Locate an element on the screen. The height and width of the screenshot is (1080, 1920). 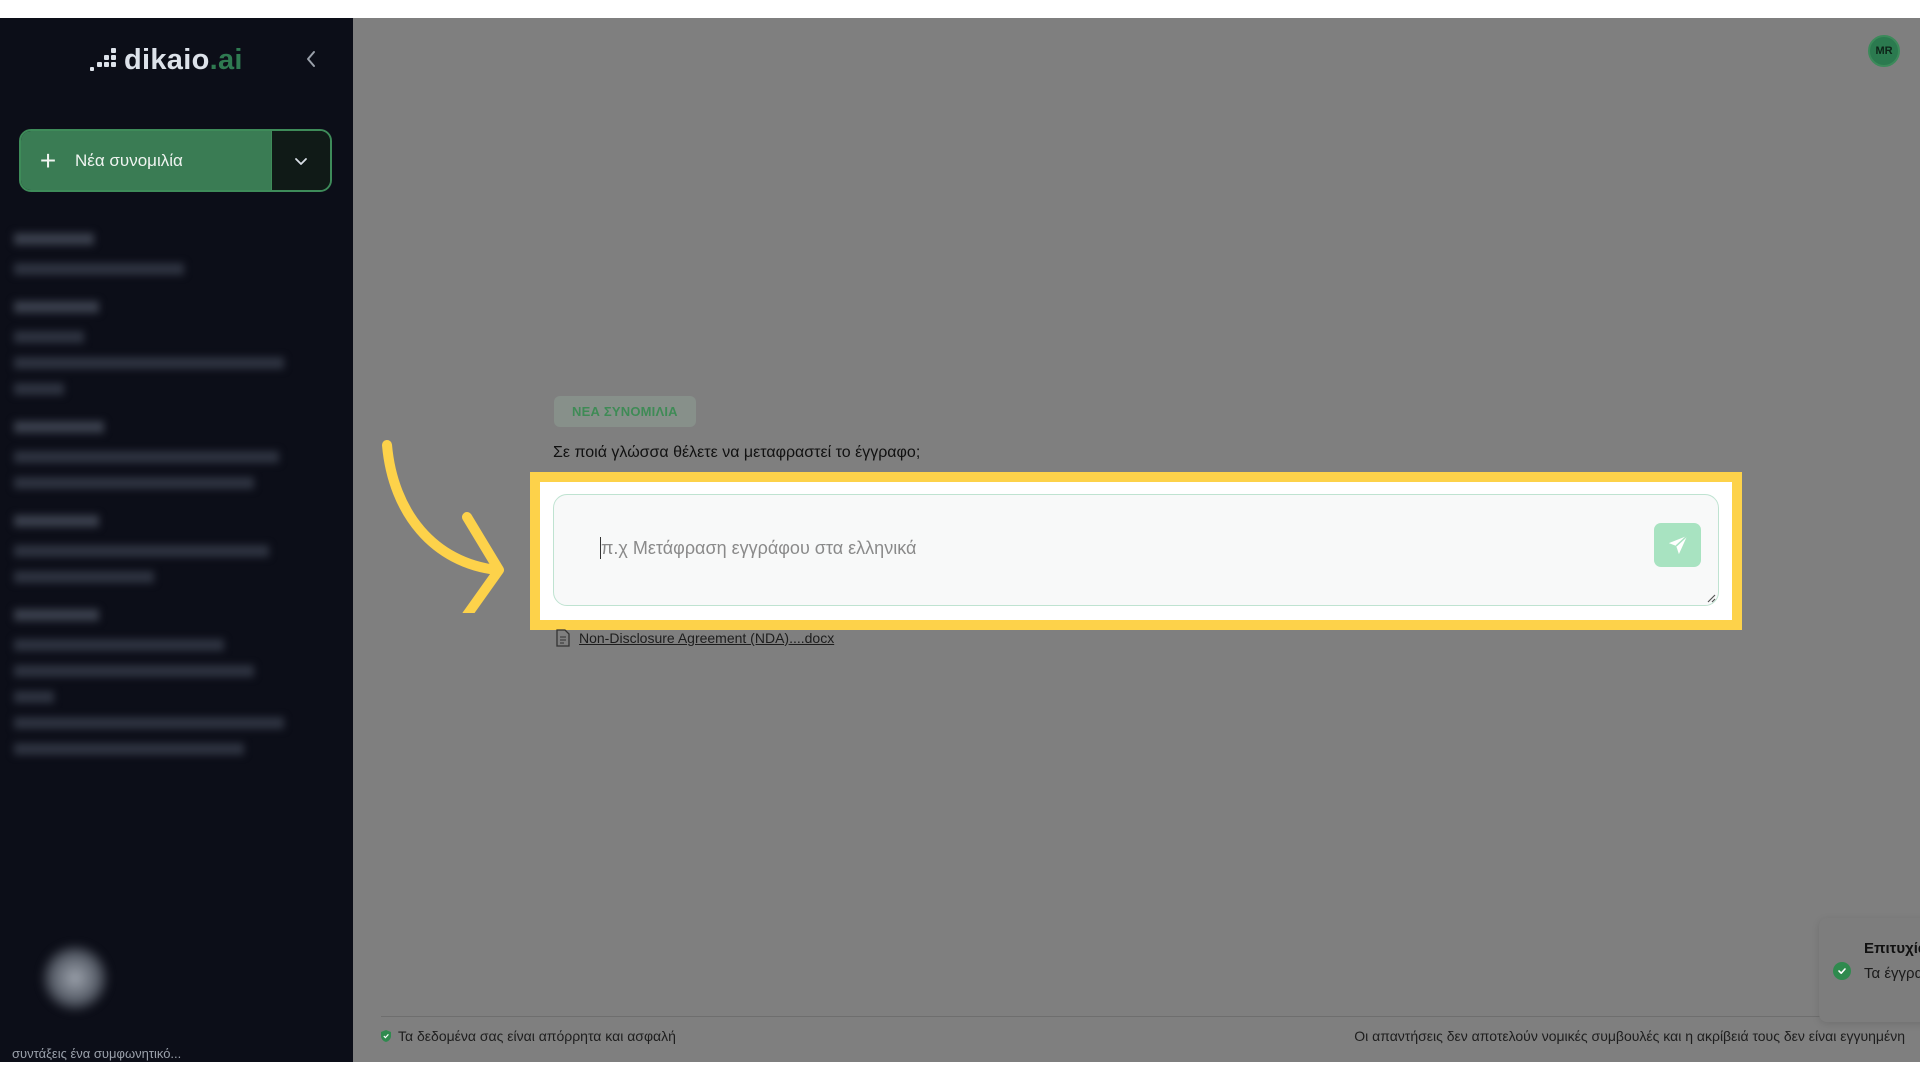
chevron-left-icon is located at coordinates (311, 59).